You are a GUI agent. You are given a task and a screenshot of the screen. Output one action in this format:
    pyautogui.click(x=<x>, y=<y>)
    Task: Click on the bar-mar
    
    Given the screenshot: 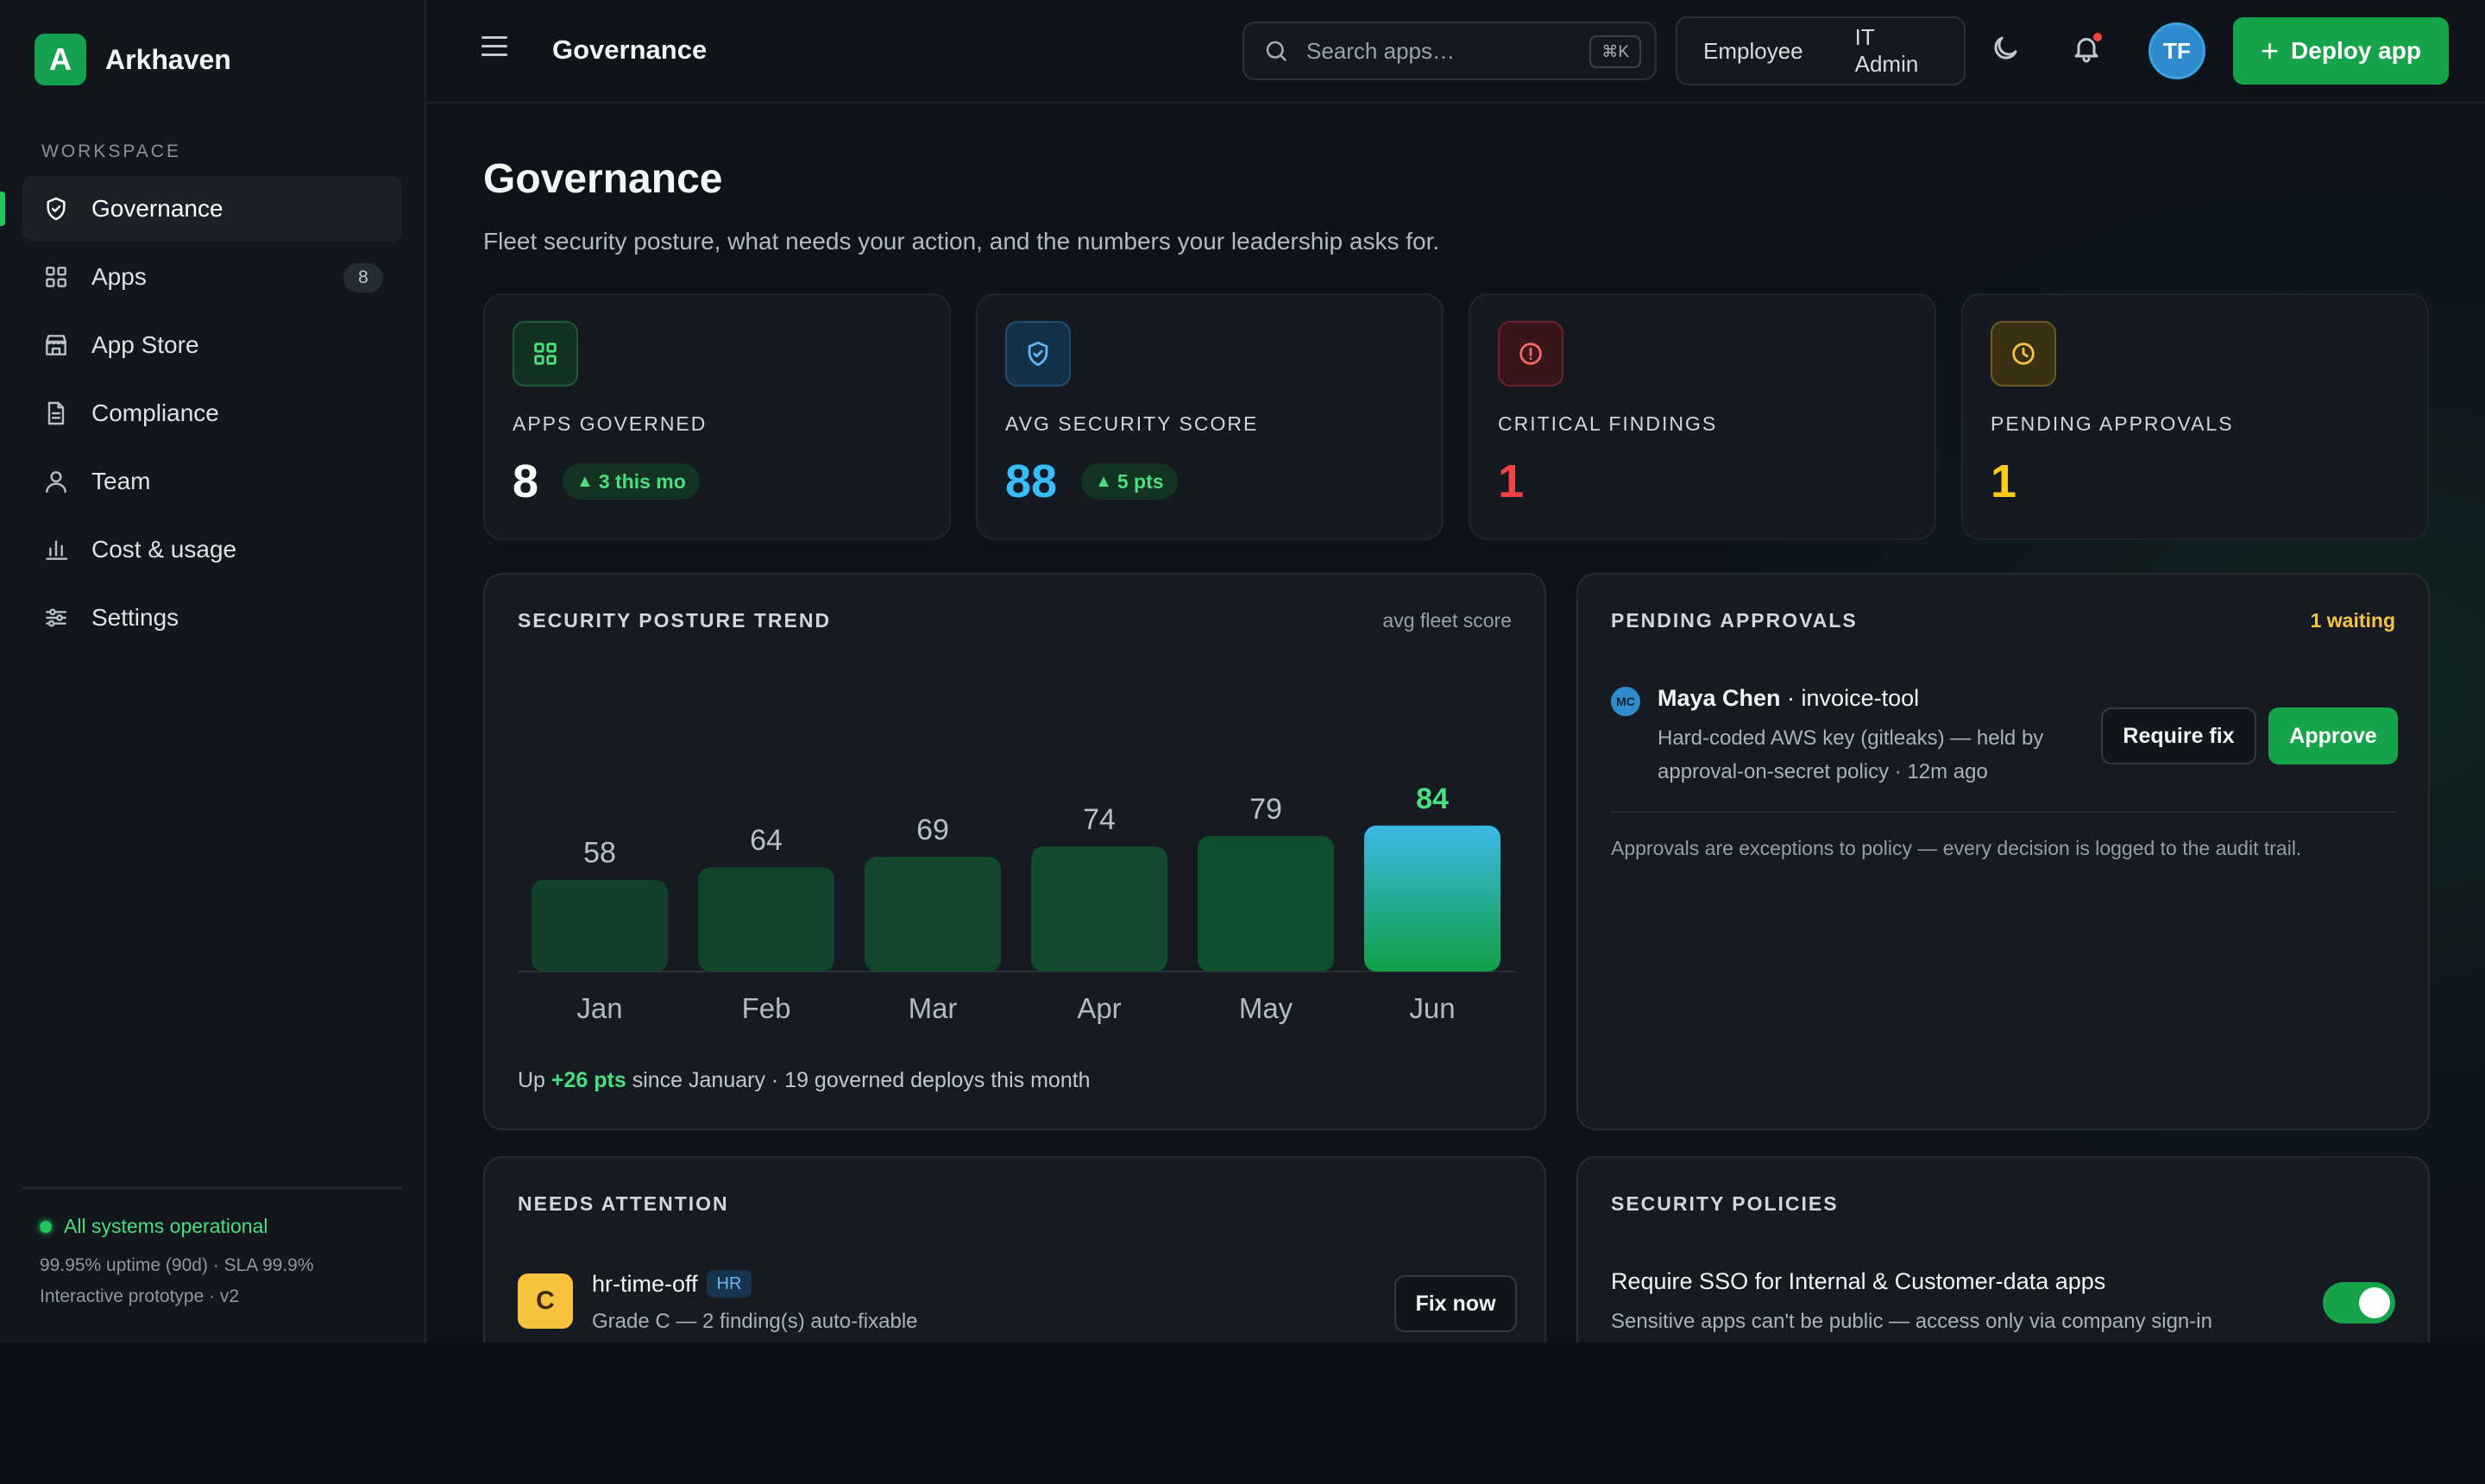 What is the action you would take?
    pyautogui.click(x=933, y=915)
    